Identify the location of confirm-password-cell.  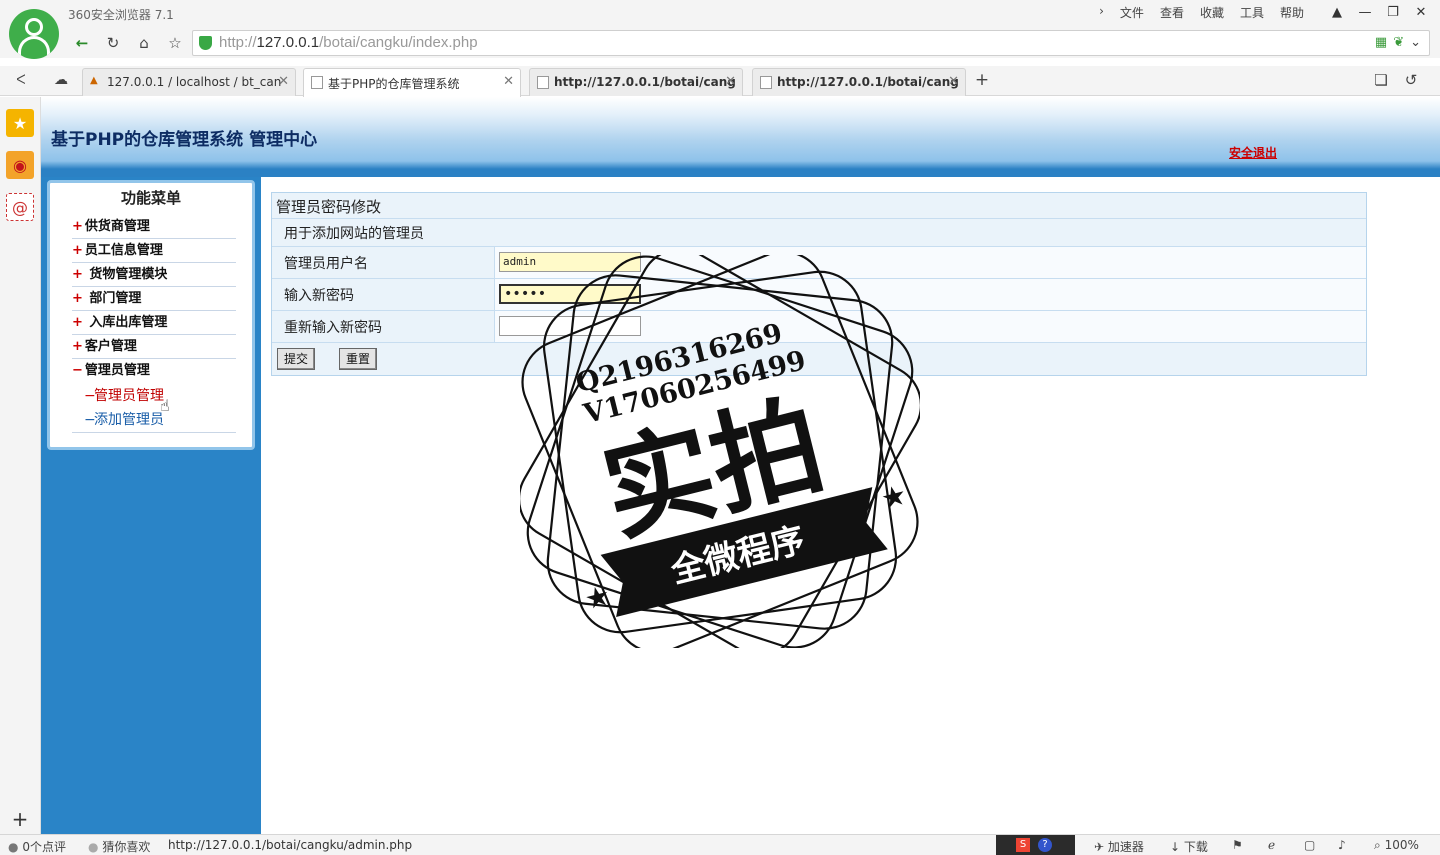
(930, 326).